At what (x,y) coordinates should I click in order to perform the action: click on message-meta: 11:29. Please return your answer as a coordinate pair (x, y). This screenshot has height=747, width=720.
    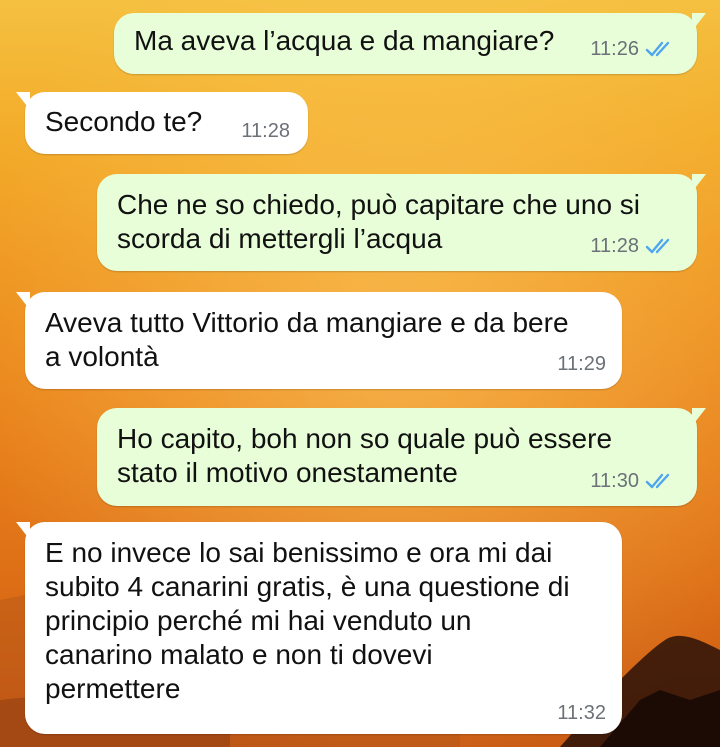
    Looking at the image, I should click on (581, 364).